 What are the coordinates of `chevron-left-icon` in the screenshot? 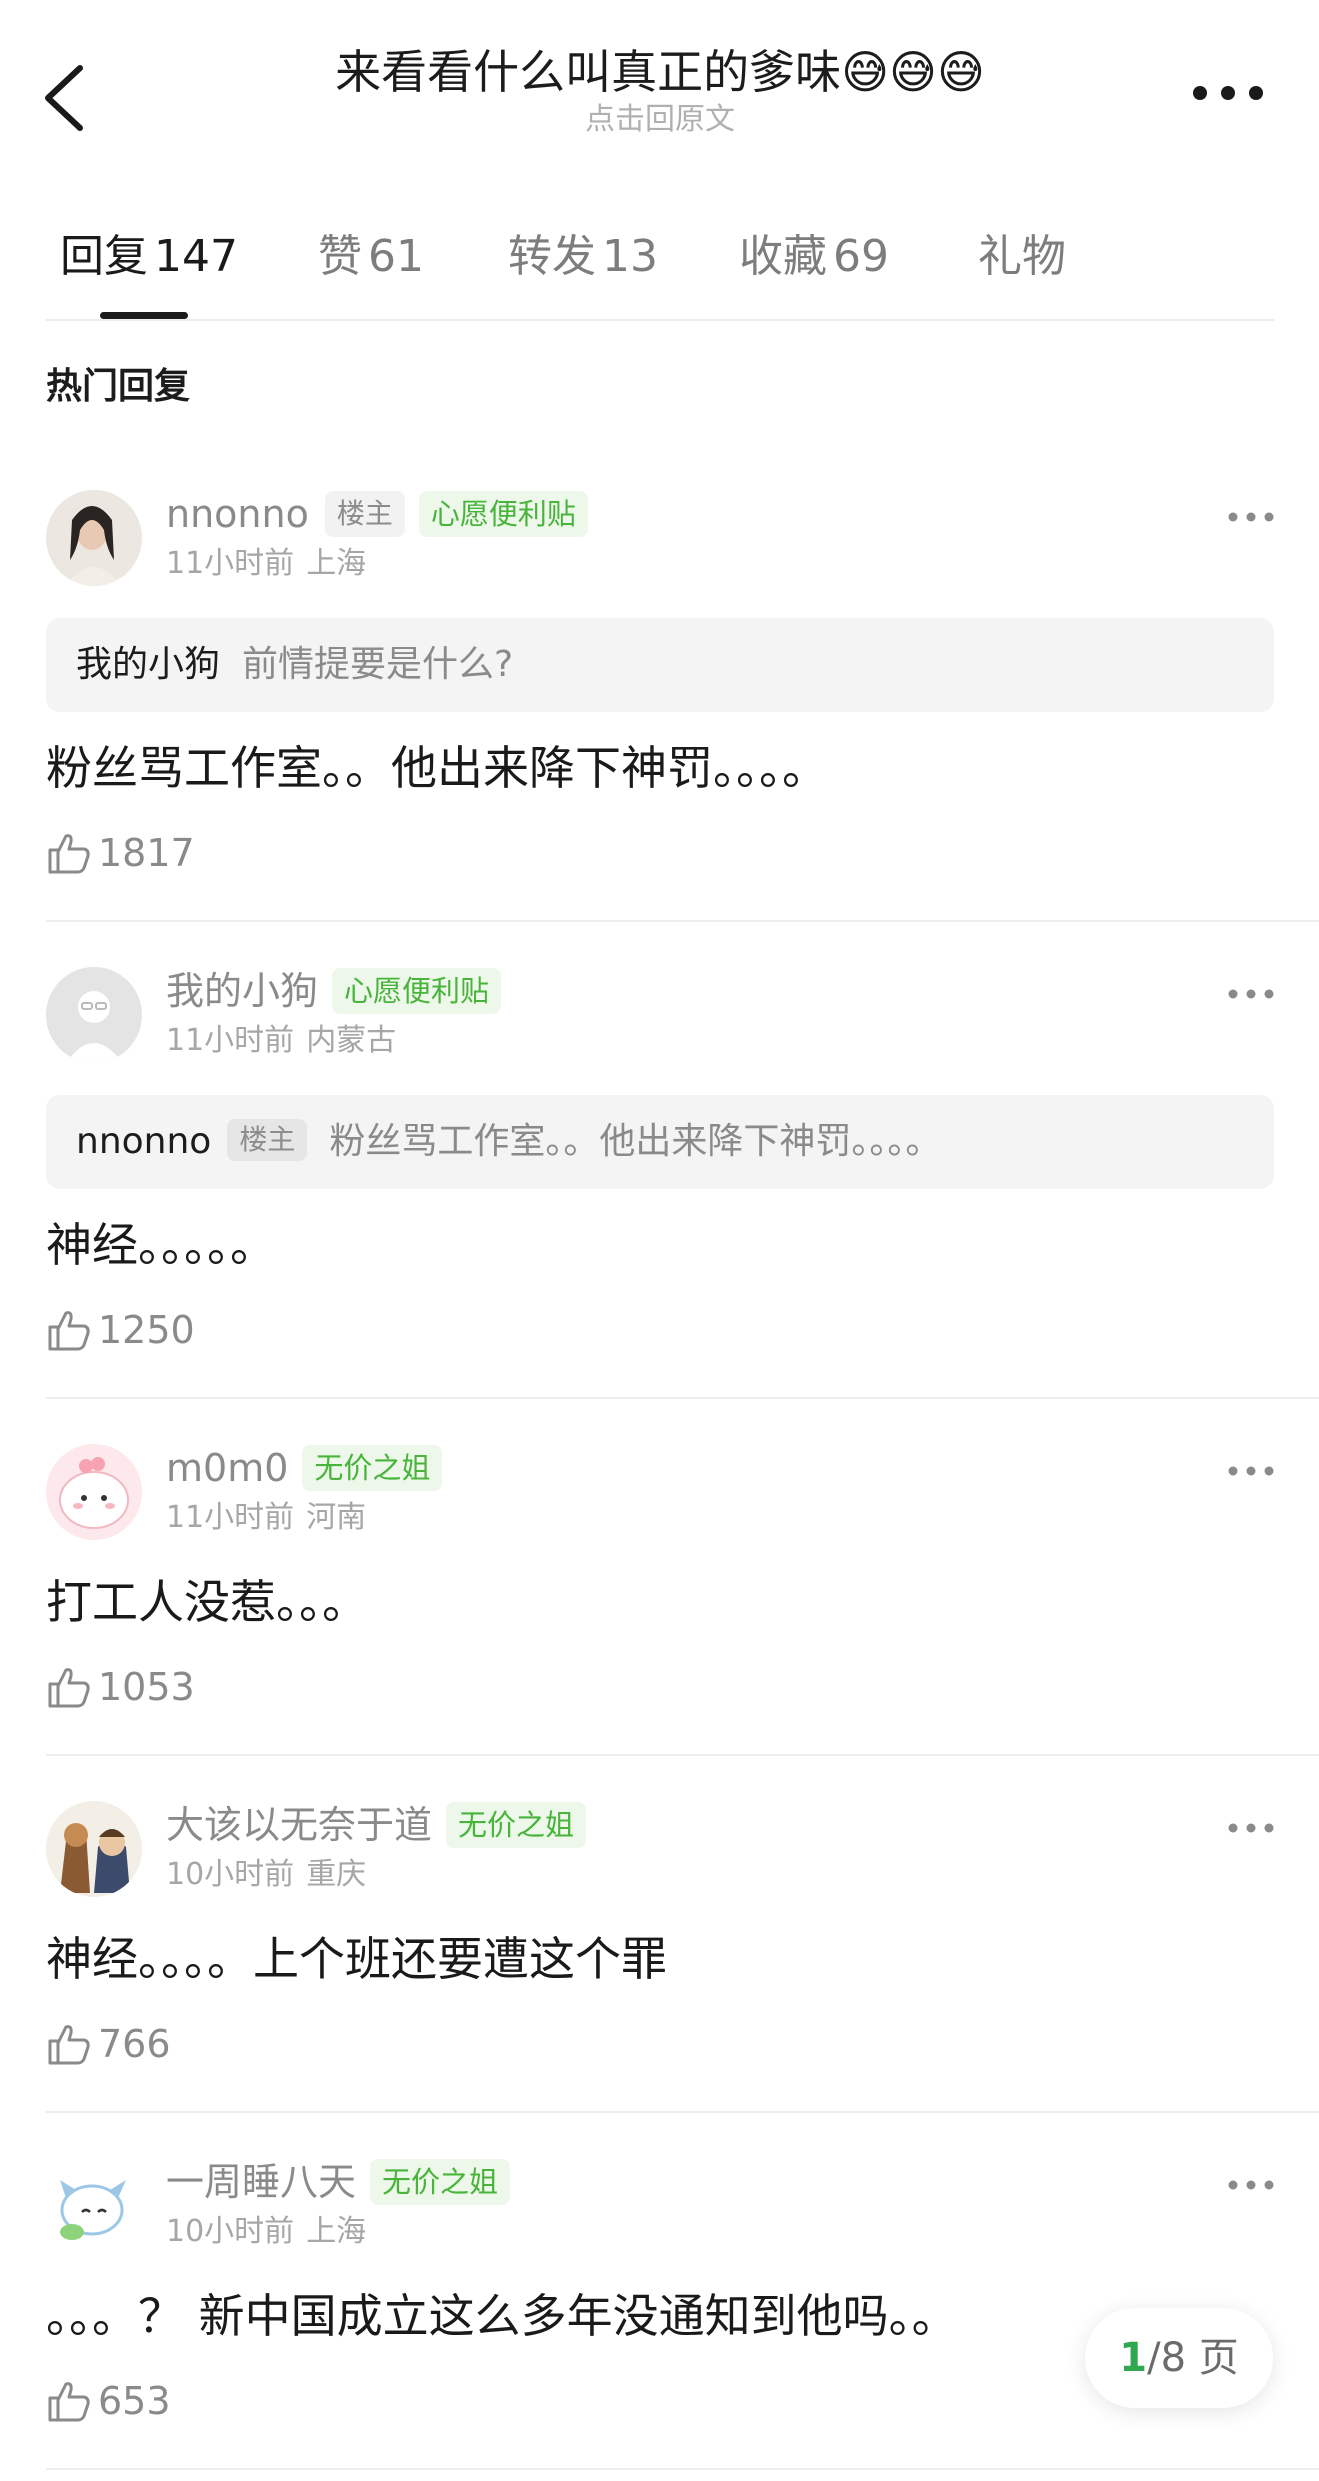 It's located at (64, 98).